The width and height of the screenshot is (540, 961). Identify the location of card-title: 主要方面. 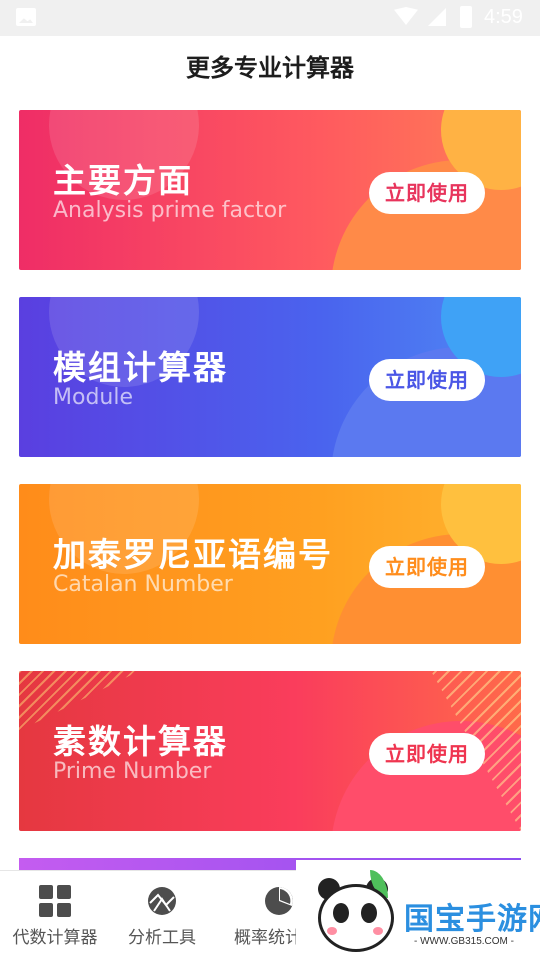
(123, 180).